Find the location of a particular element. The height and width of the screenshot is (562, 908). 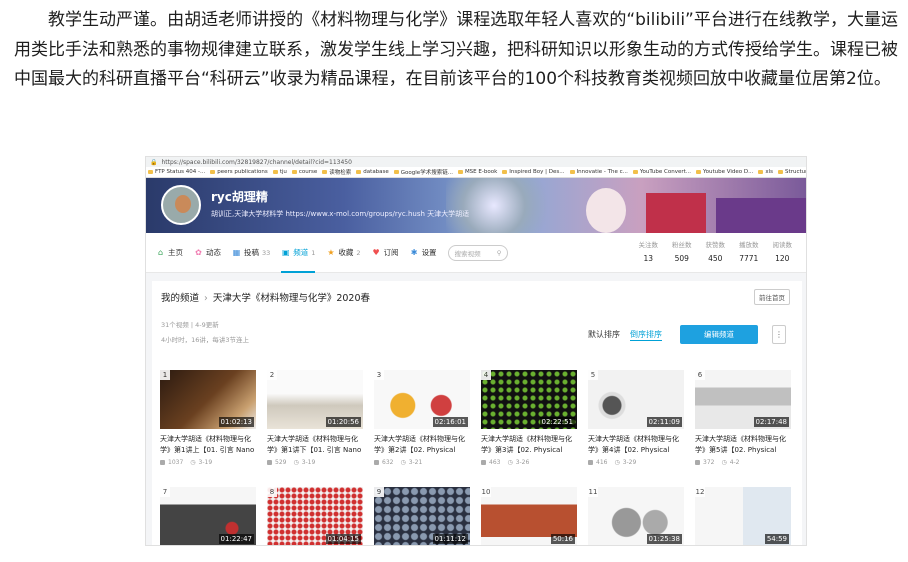

video-thumbnail: 8 01:04:15 is located at coordinates (315, 516).